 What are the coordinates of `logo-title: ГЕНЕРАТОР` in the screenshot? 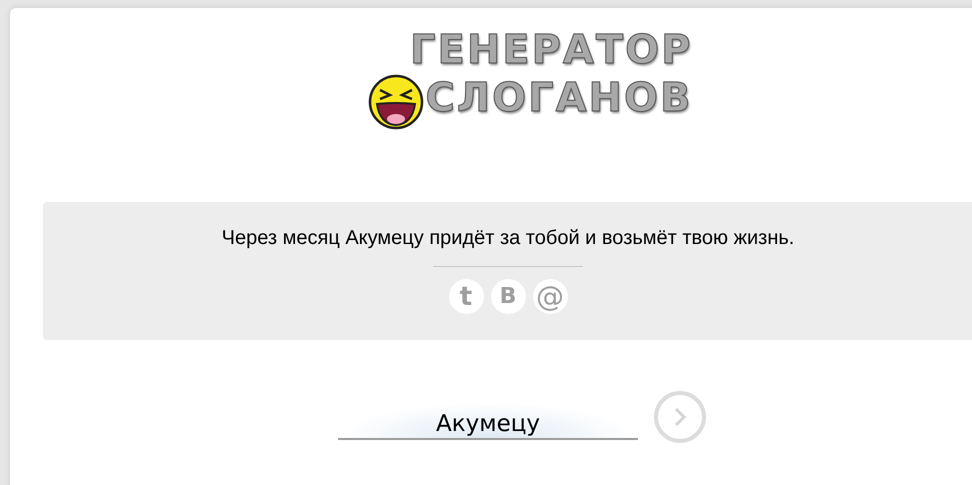 It's located at (551, 50).